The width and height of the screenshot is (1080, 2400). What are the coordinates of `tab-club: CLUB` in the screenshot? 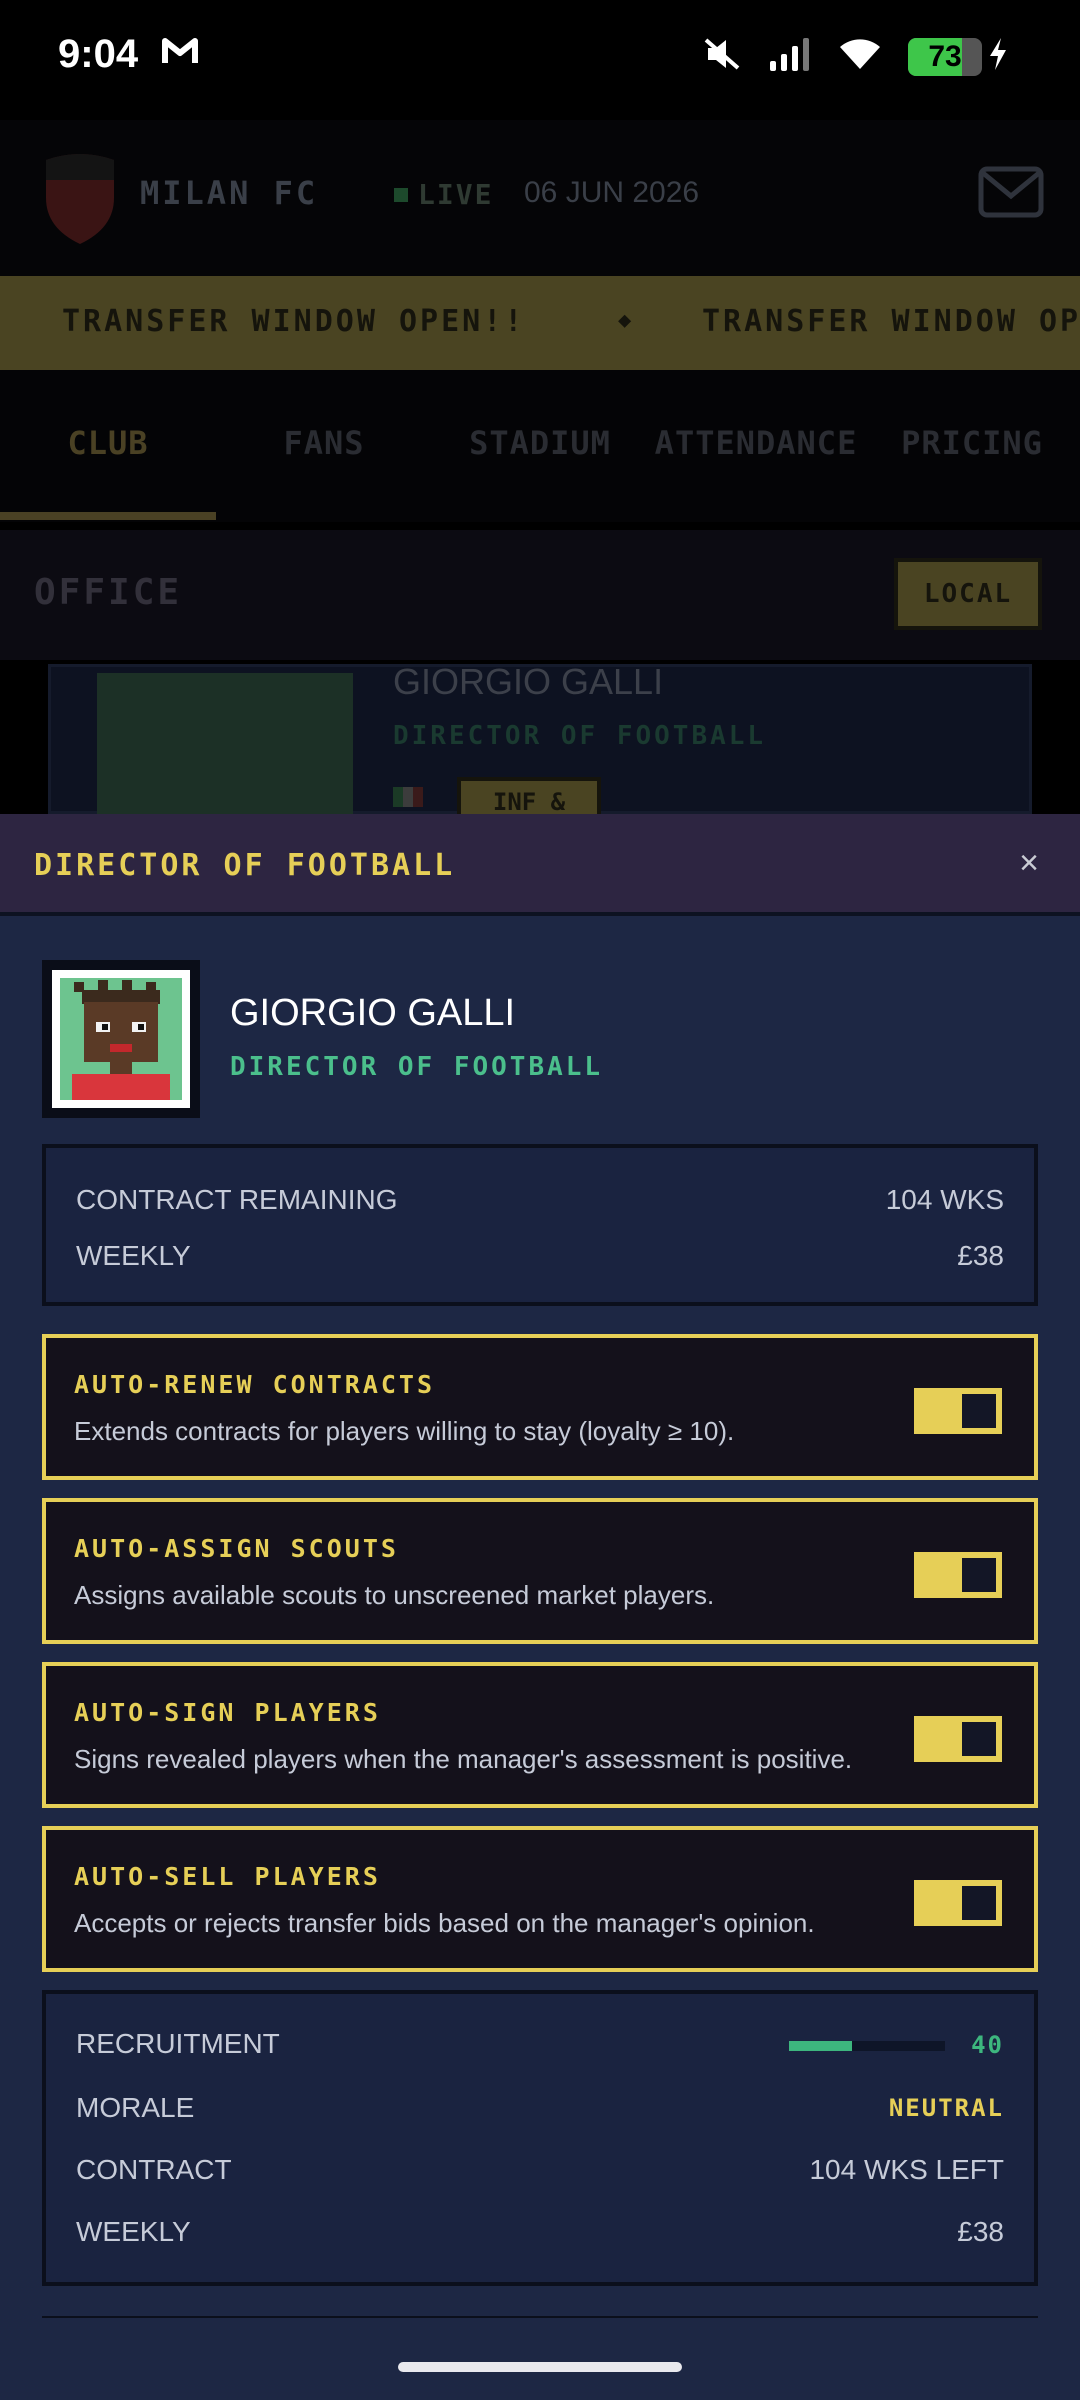 It's located at (108, 443).